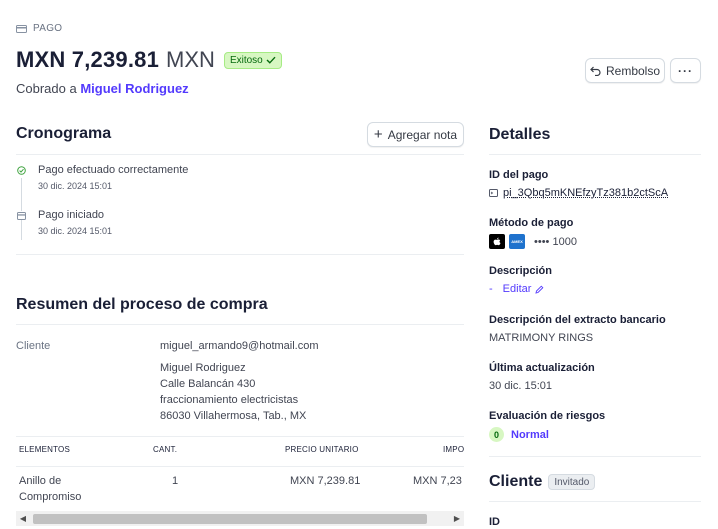  Describe the element at coordinates (88, 59) in the screenshot. I see `payment-amount: MXN 7,239.81` at that location.